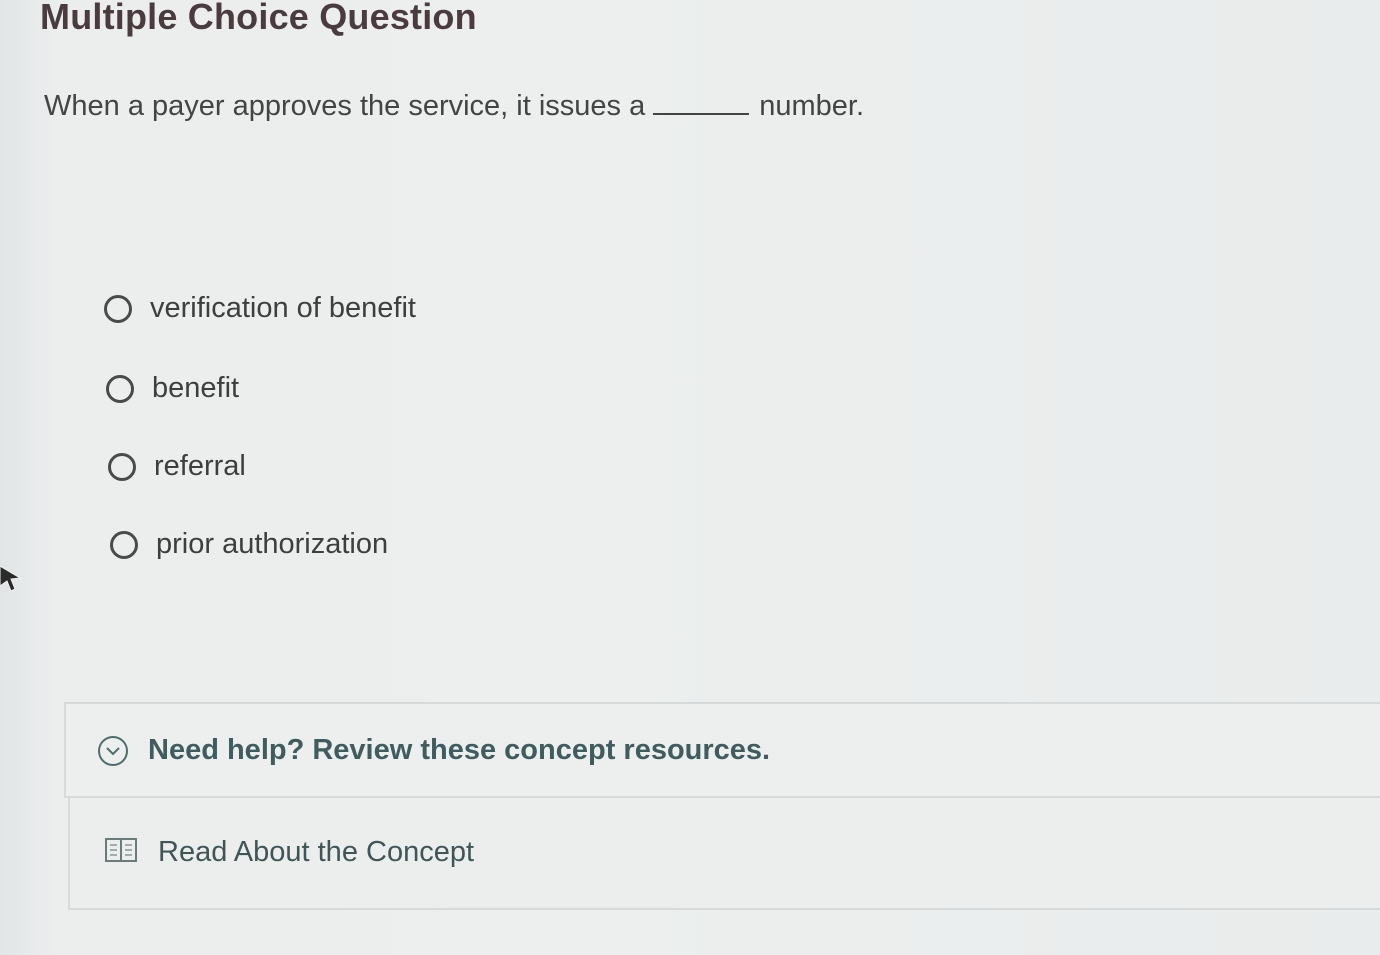 The image size is (1380, 955). Describe the element at coordinates (701, 113) in the screenshot. I see `answer-blank` at that location.